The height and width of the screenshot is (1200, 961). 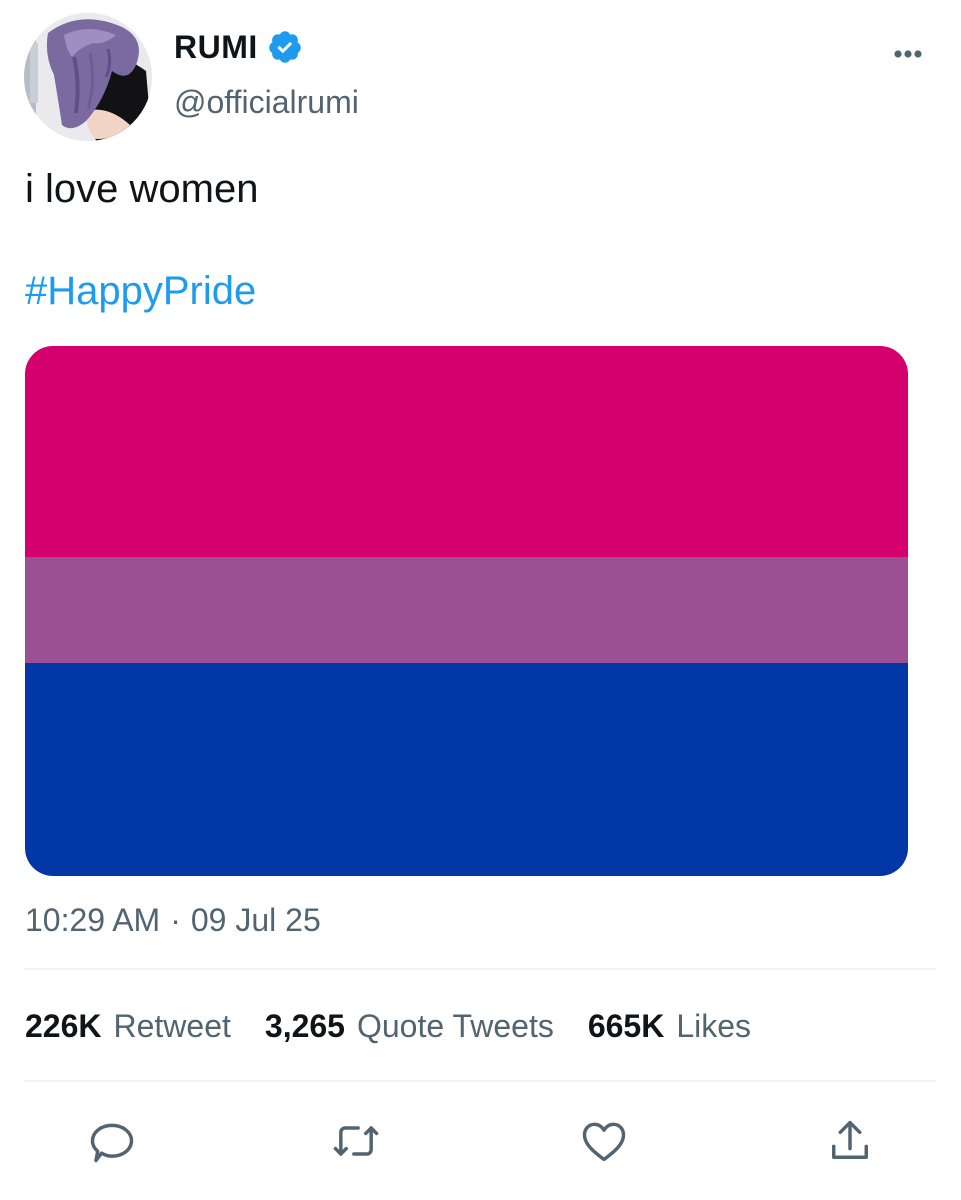 I want to click on hashtag-link: #HappyPride, so click(x=140, y=291).